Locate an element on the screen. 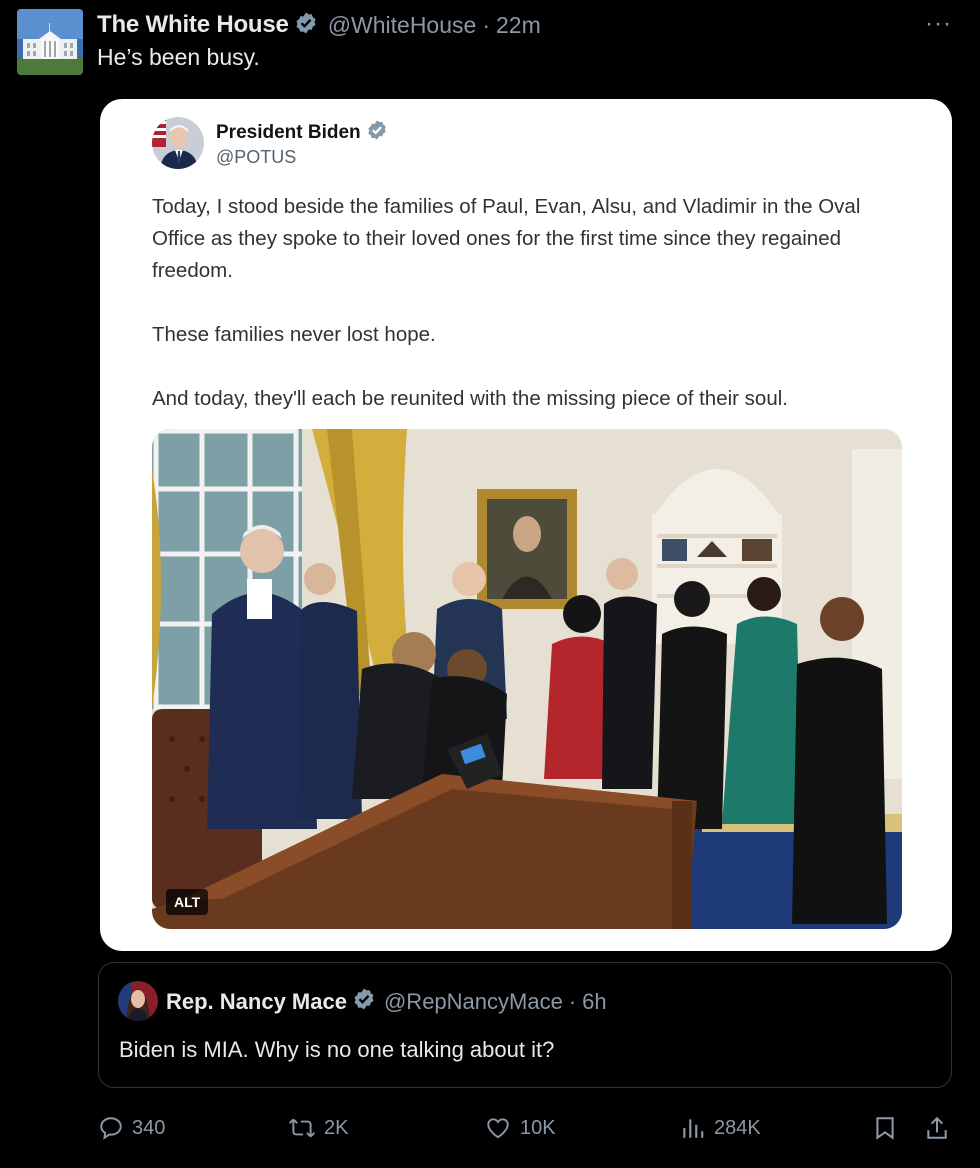 This screenshot has height=1168, width=980. alt-text-badge: ALT is located at coordinates (187, 902).